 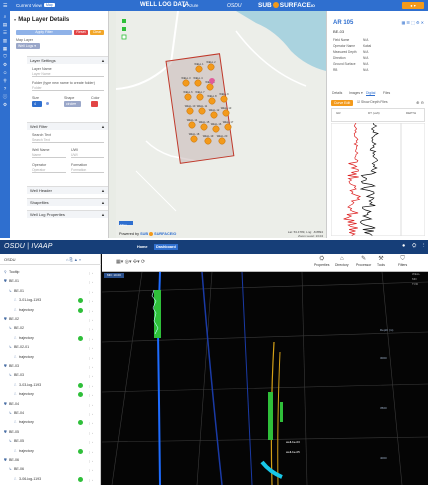 I want to click on reset-button: Reset, so click(x=81, y=32).